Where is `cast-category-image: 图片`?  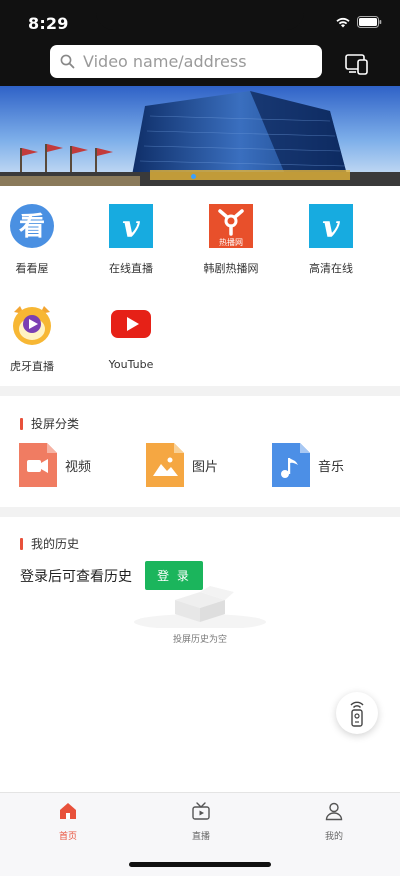
cast-category-image: 图片 is located at coordinates (182, 465).